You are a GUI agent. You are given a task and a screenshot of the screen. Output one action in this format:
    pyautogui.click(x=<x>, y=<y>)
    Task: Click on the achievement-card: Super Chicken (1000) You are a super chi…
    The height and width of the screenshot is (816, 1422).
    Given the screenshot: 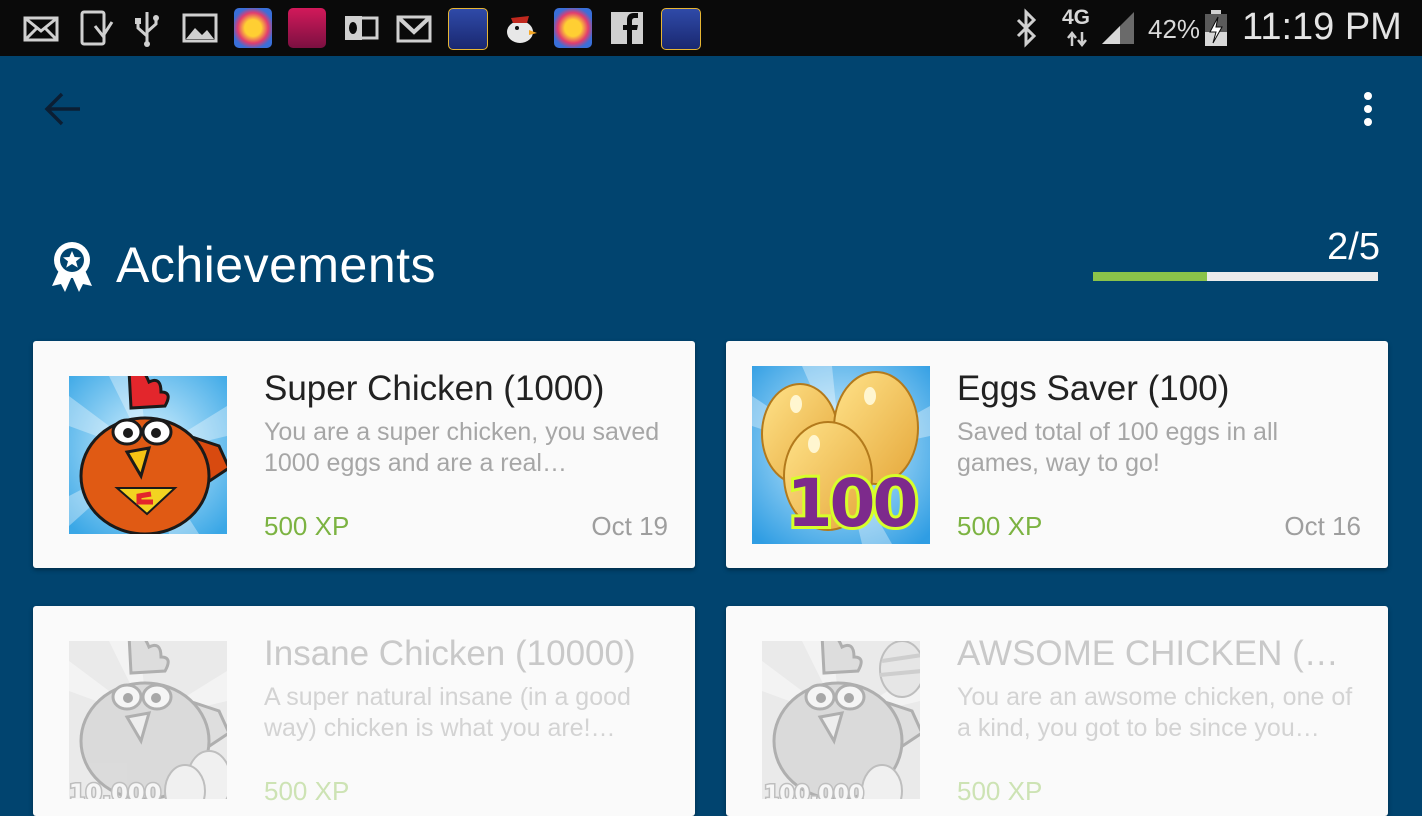 What is the action you would take?
    pyautogui.click(x=364, y=454)
    